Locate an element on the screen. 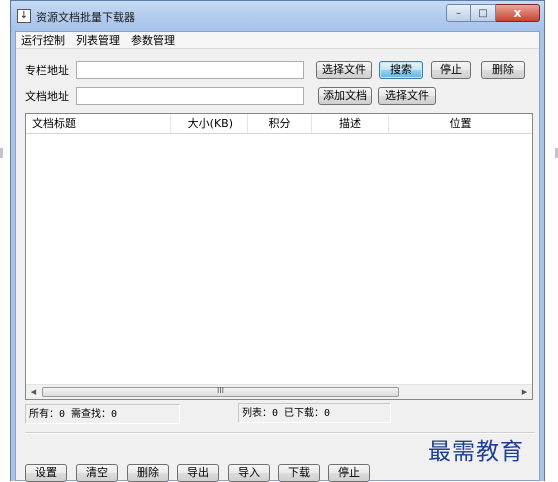  scroll-left-icon: ◀ is located at coordinates (33, 392).